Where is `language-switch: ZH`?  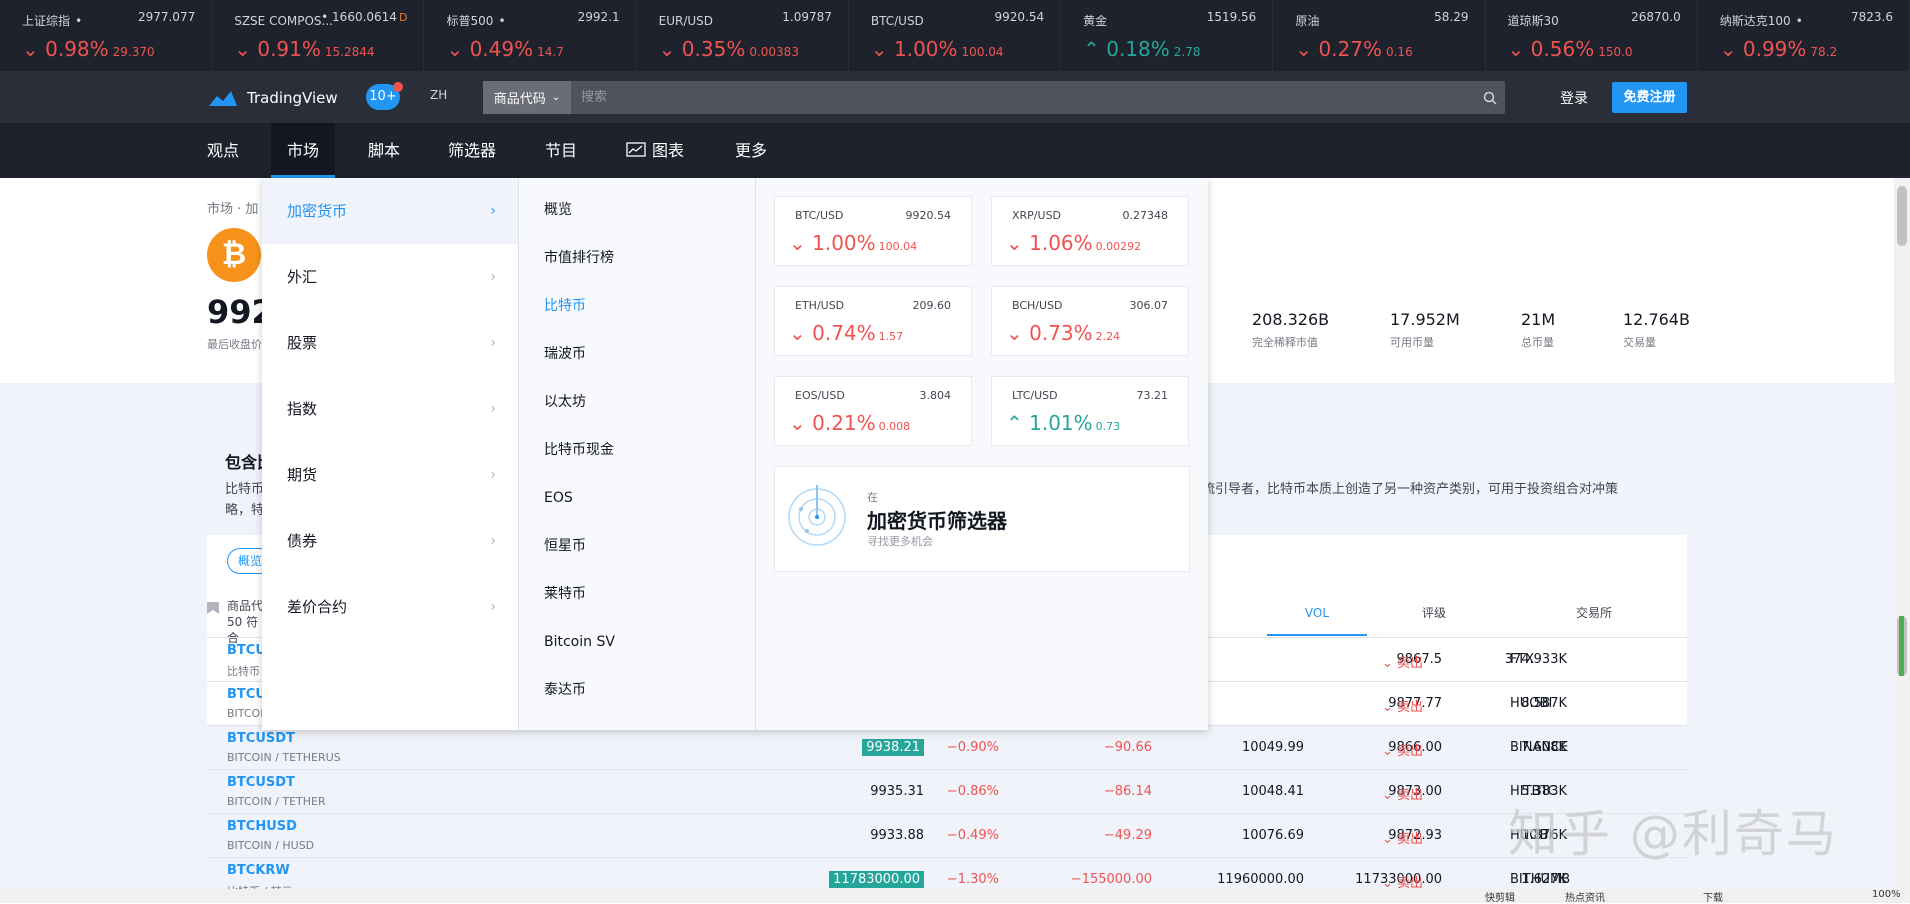 language-switch: ZH is located at coordinates (438, 95).